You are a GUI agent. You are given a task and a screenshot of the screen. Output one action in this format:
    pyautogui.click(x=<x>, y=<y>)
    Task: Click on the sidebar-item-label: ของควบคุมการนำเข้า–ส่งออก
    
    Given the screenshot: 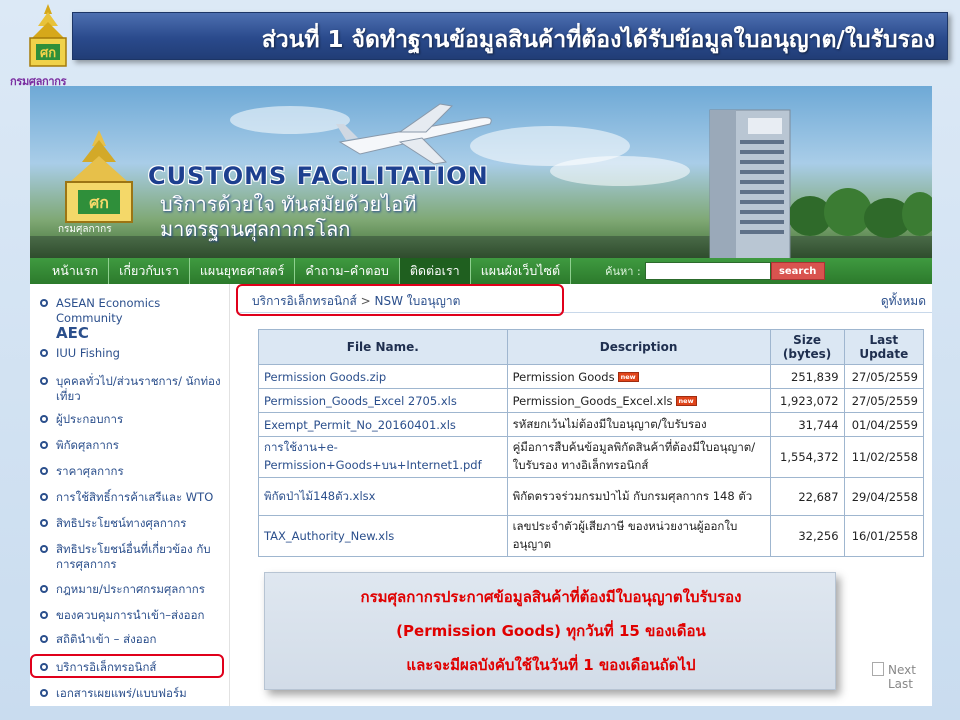 What is the action you would take?
    pyautogui.click(x=130, y=615)
    